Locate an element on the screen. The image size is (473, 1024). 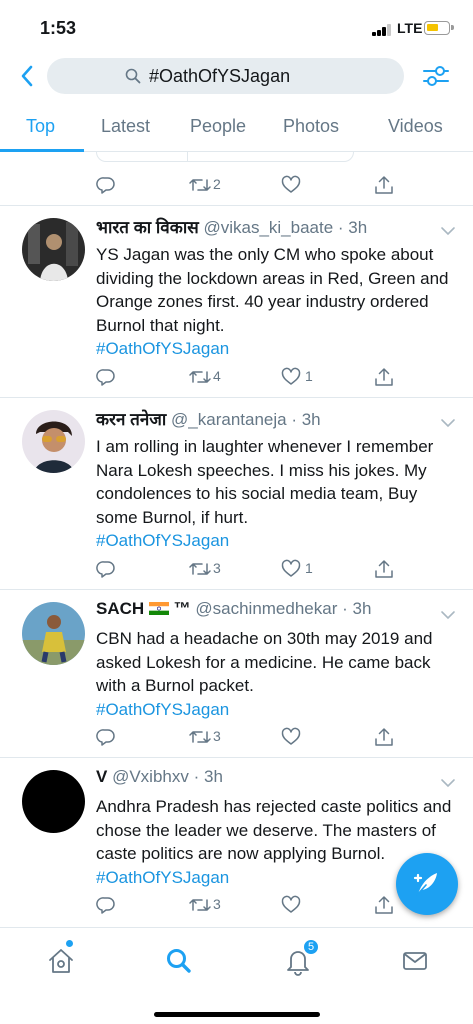
retweet-count: 2 is located at coordinates (217, 184).